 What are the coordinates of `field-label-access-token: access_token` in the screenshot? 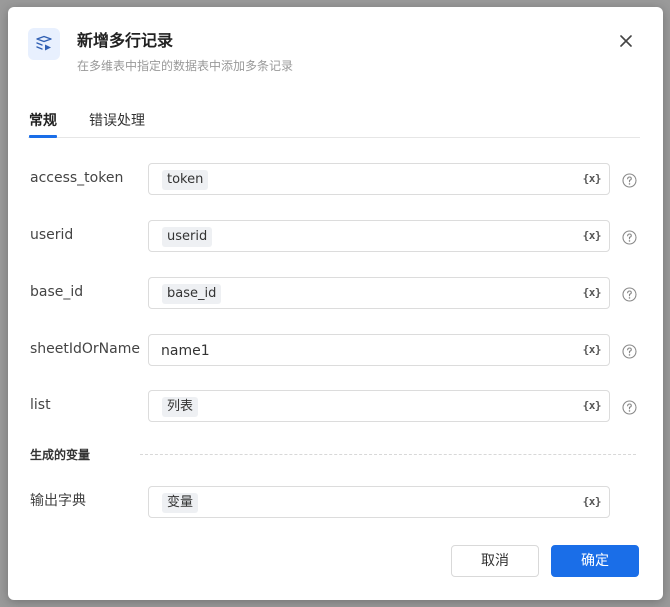 It's located at (77, 178).